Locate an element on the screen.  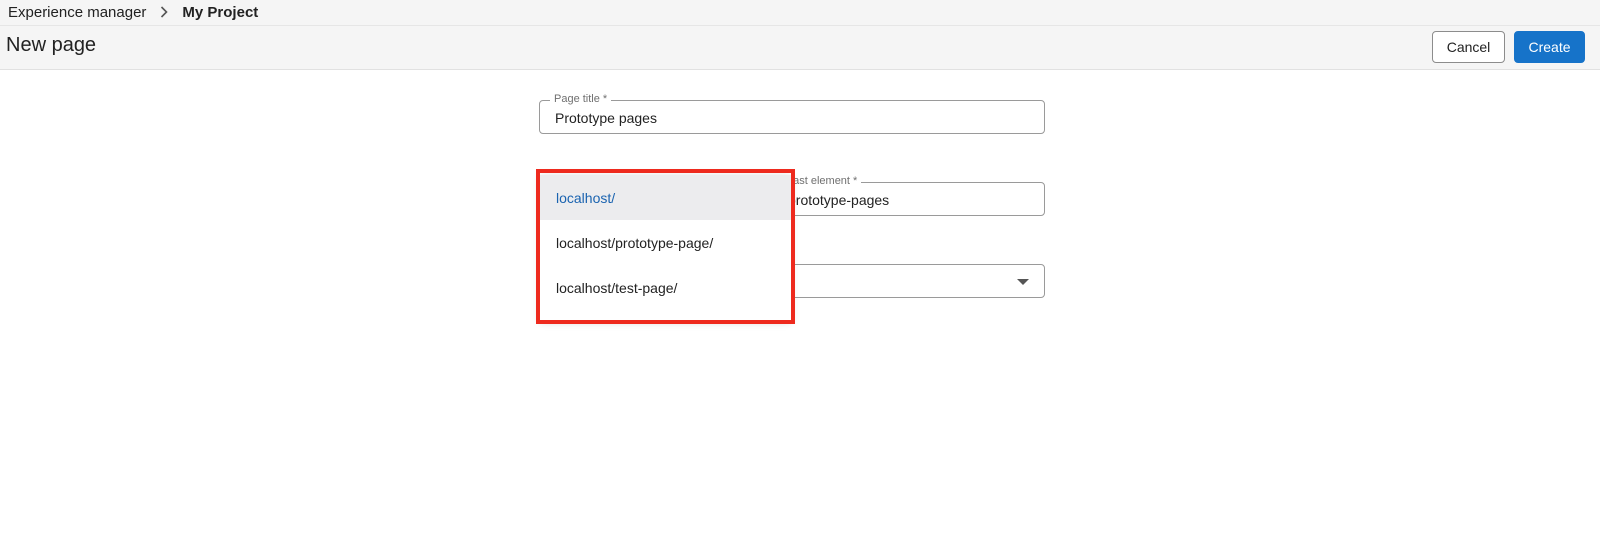
breadcrumb: Experience manager My Project is located at coordinates (133, 12).